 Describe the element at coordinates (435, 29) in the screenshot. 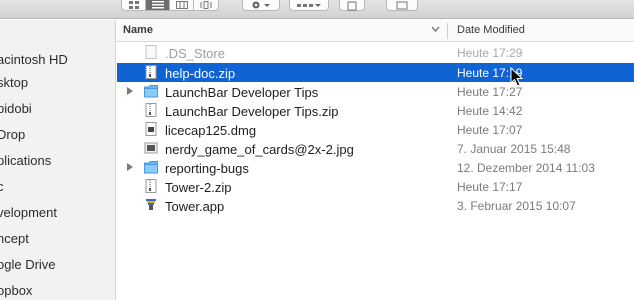

I see `sort-caret-icon` at that location.